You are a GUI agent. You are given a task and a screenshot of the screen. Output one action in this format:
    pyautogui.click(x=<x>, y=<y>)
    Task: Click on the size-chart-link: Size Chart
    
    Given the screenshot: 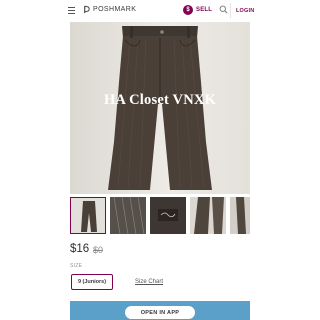 What is the action you would take?
    pyautogui.click(x=149, y=282)
    